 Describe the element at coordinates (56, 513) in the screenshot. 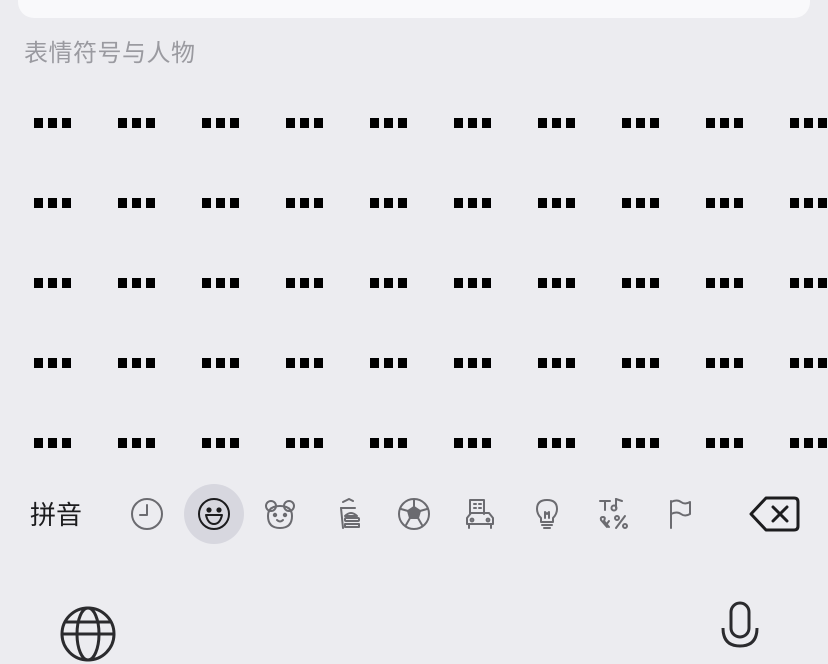

I see `pinyin-keyboard-switch: 拼音` at that location.